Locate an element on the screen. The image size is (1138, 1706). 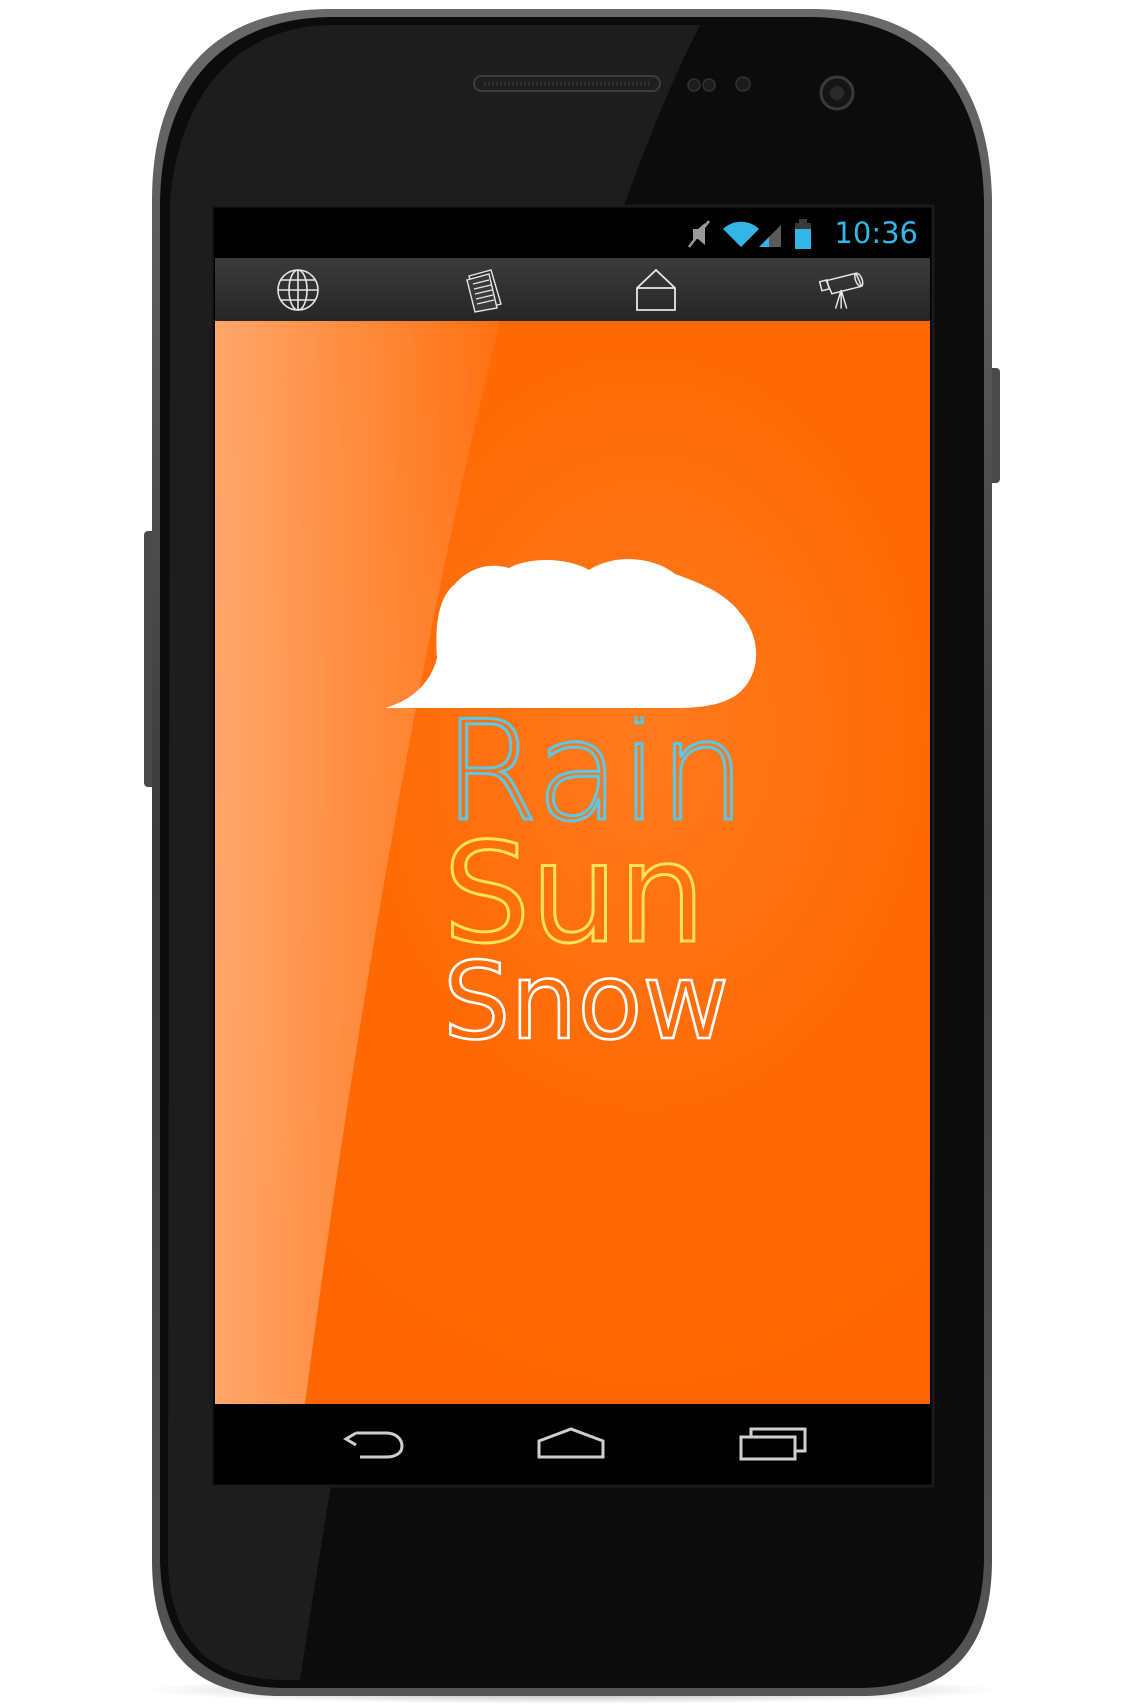
toolbar-house-button is located at coordinates (656, 290).